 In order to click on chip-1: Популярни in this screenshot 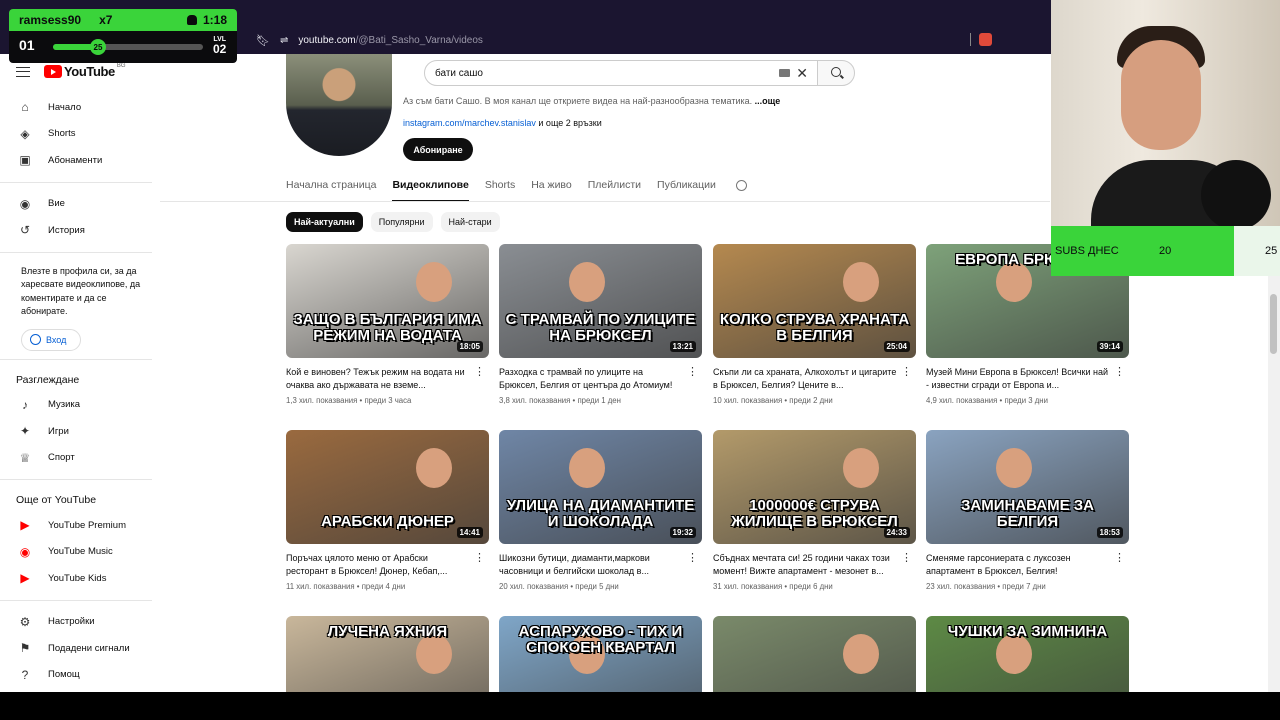, I will do `click(401, 222)`.